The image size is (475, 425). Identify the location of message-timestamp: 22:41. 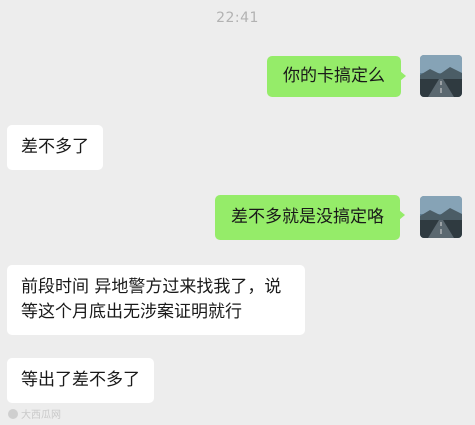
(237, 18).